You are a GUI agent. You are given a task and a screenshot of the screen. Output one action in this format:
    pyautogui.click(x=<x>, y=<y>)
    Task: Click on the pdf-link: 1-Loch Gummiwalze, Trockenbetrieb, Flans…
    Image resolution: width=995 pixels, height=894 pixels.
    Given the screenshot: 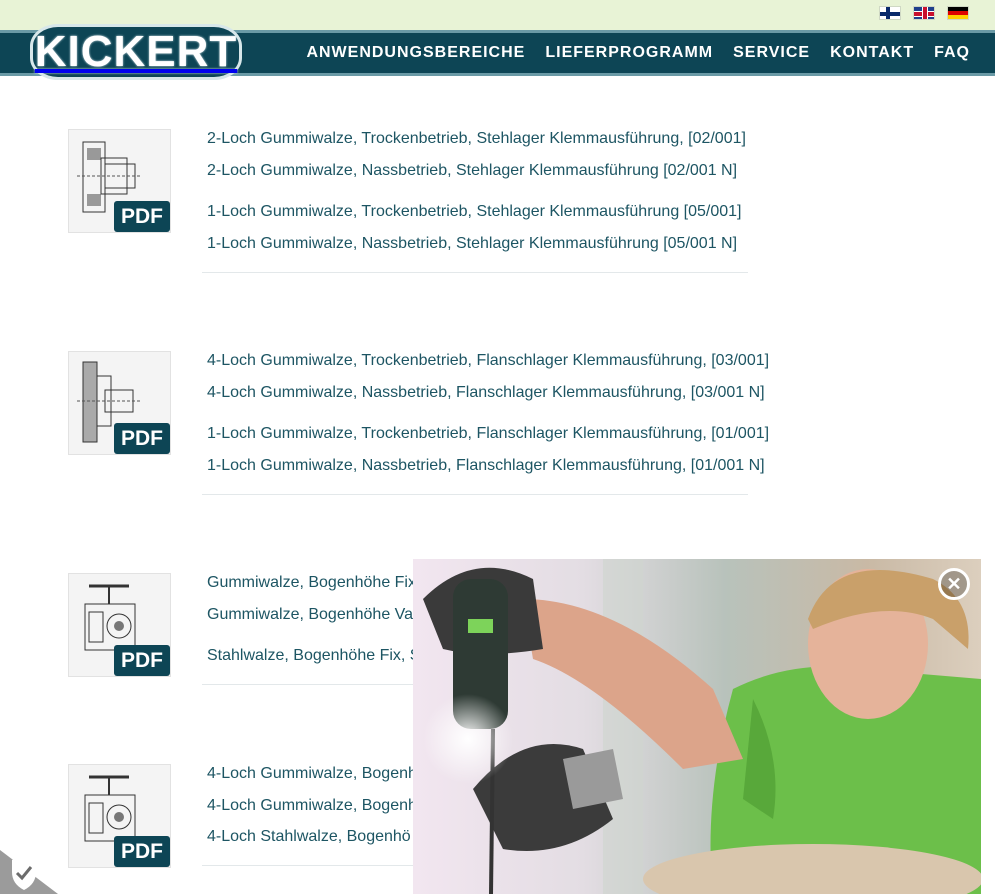 What is the action you would take?
    pyautogui.click(x=488, y=434)
    